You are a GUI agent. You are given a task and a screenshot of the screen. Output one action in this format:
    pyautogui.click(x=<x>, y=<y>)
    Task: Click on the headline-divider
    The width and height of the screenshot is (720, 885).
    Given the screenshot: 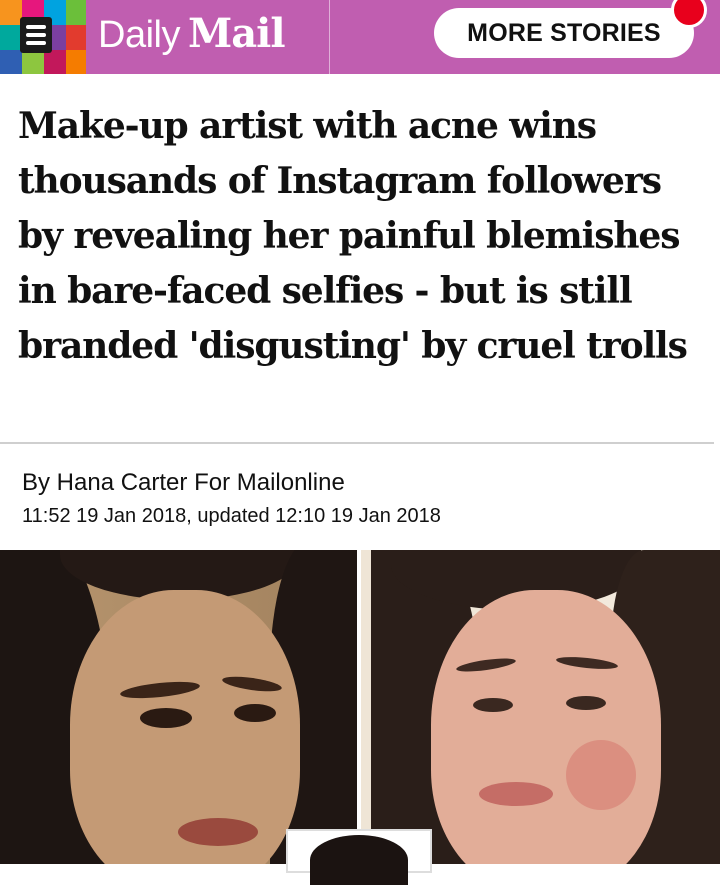 What is the action you would take?
    pyautogui.click(x=357, y=443)
    